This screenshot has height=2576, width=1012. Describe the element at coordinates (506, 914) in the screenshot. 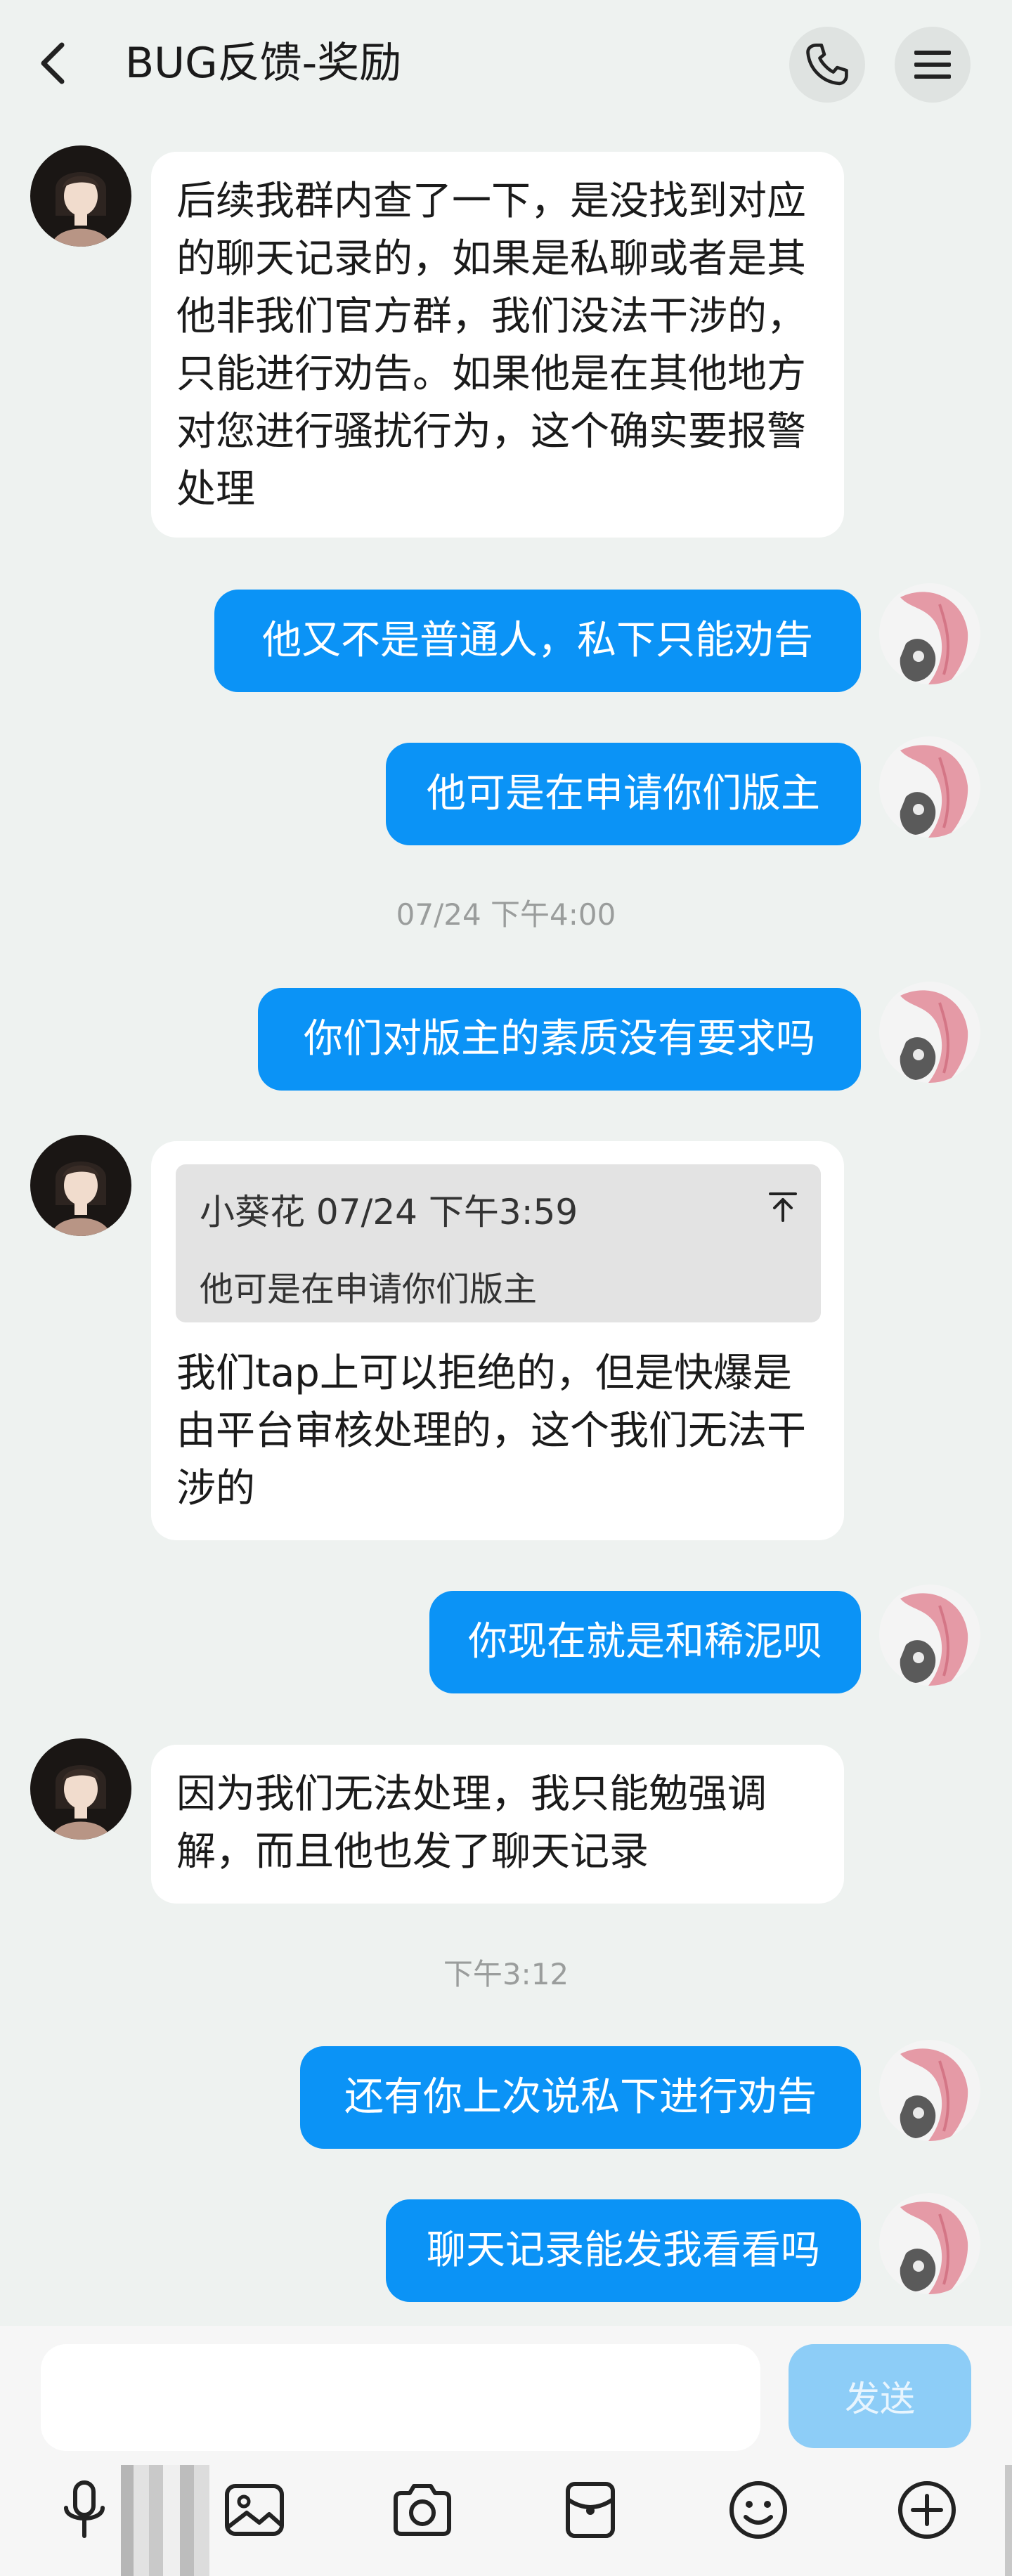

I see `chat-timestamp: 07/24 下午4:00` at that location.